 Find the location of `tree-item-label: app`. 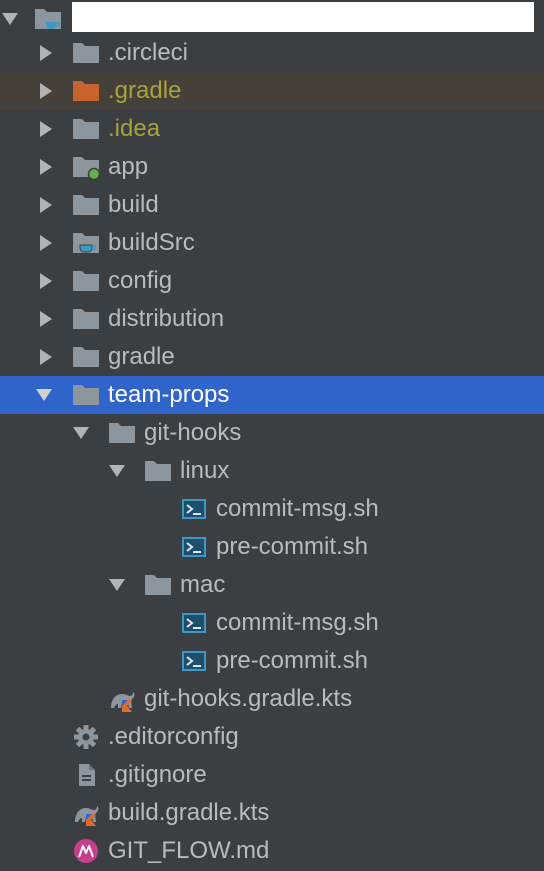

tree-item-label: app is located at coordinates (128, 166).